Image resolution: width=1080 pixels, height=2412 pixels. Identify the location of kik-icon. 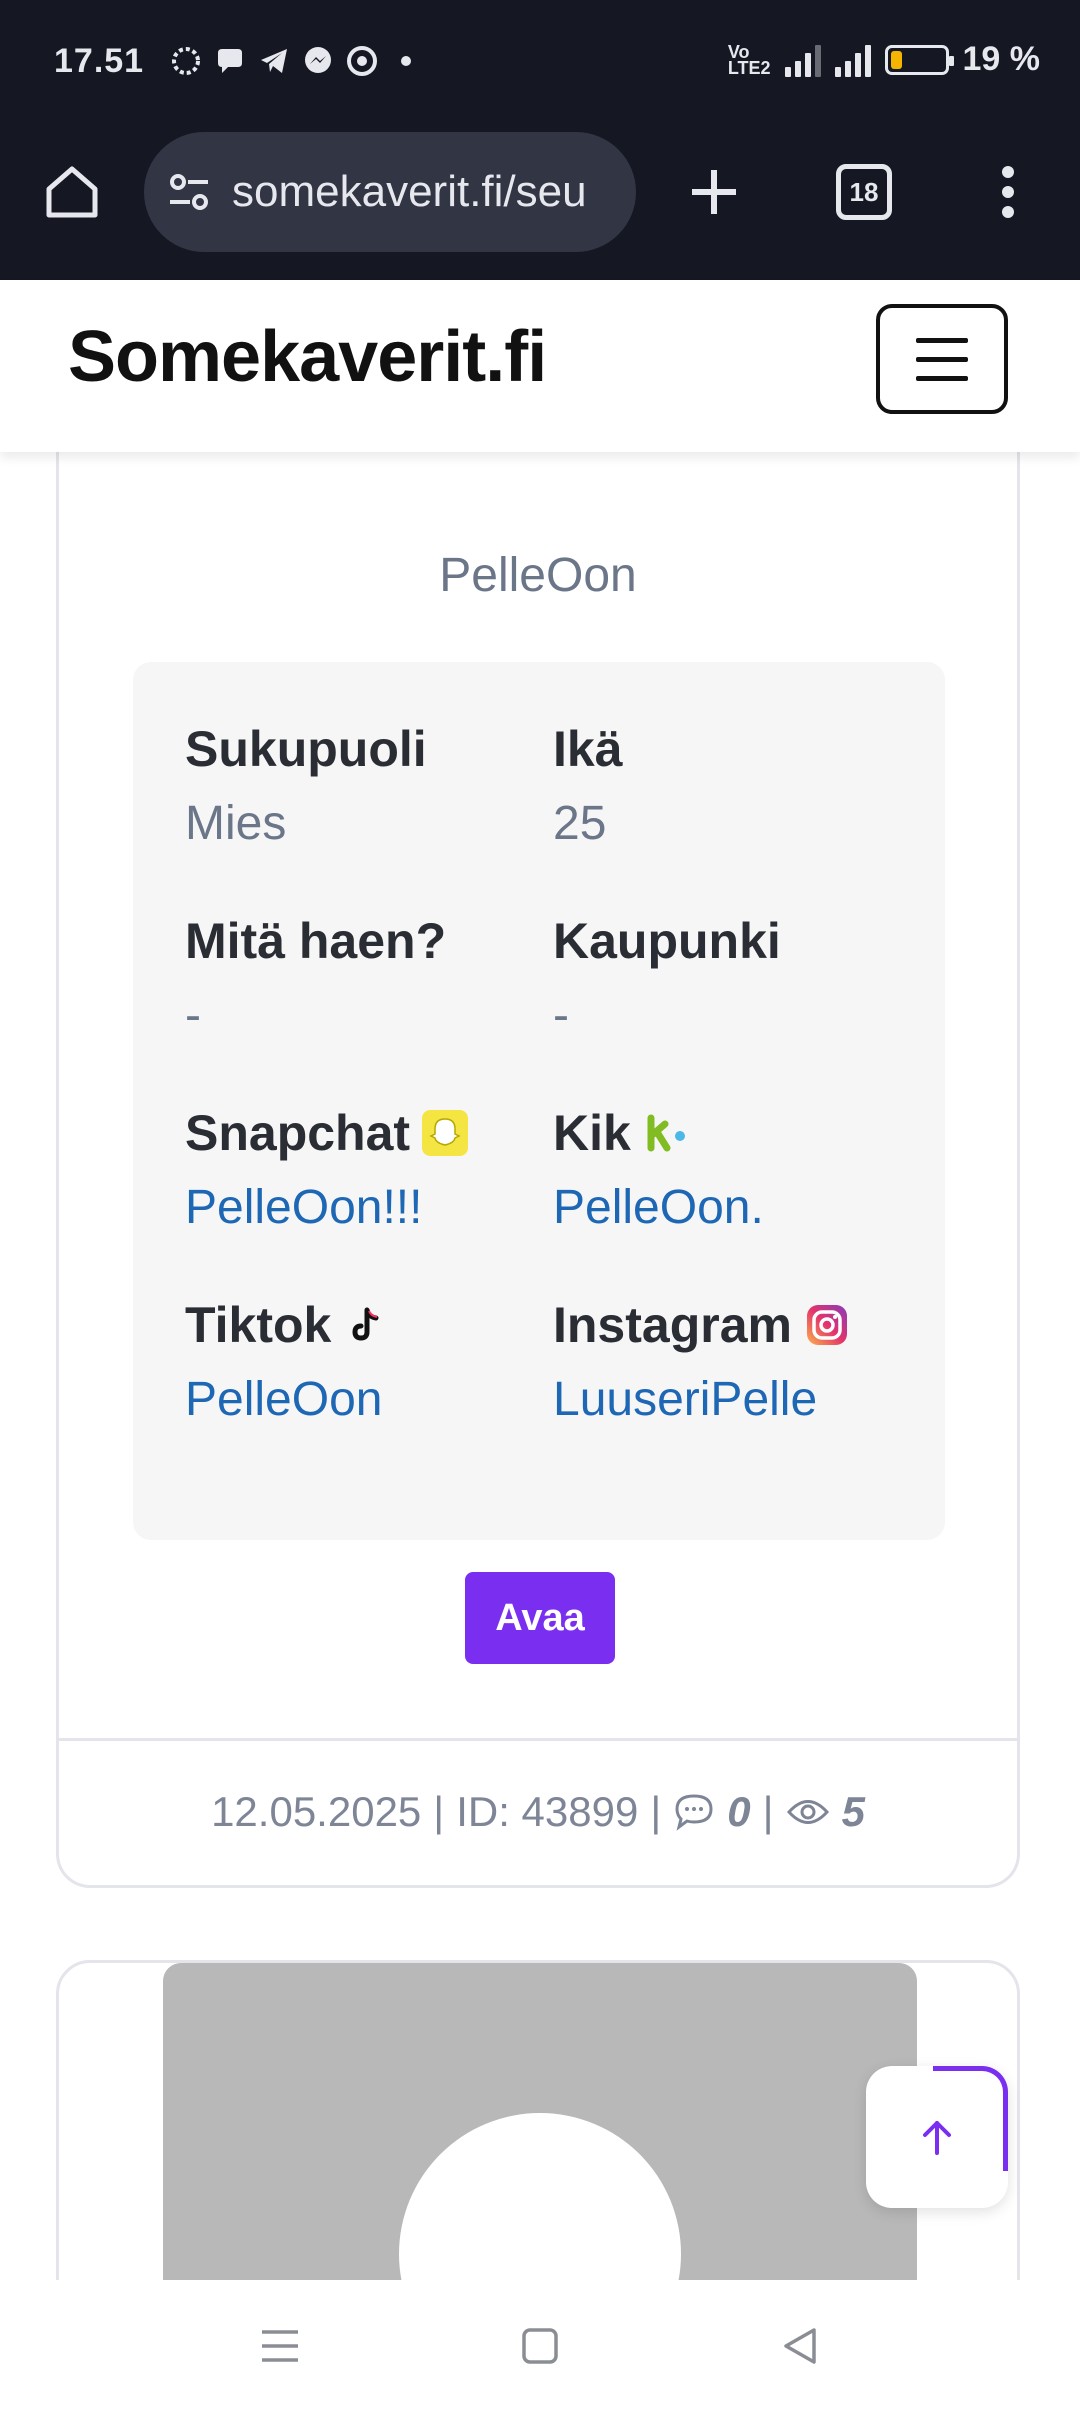
(666, 1133).